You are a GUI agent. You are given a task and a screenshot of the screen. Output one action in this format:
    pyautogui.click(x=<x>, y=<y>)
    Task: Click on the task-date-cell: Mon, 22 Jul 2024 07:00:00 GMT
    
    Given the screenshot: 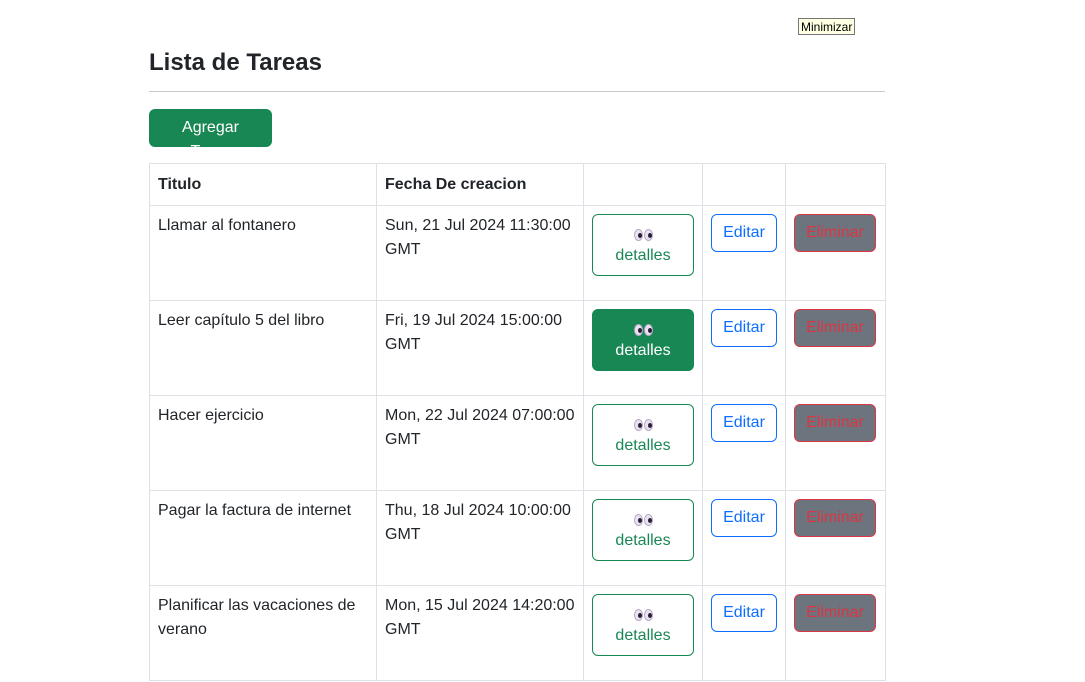 What is the action you would take?
    pyautogui.click(x=480, y=443)
    